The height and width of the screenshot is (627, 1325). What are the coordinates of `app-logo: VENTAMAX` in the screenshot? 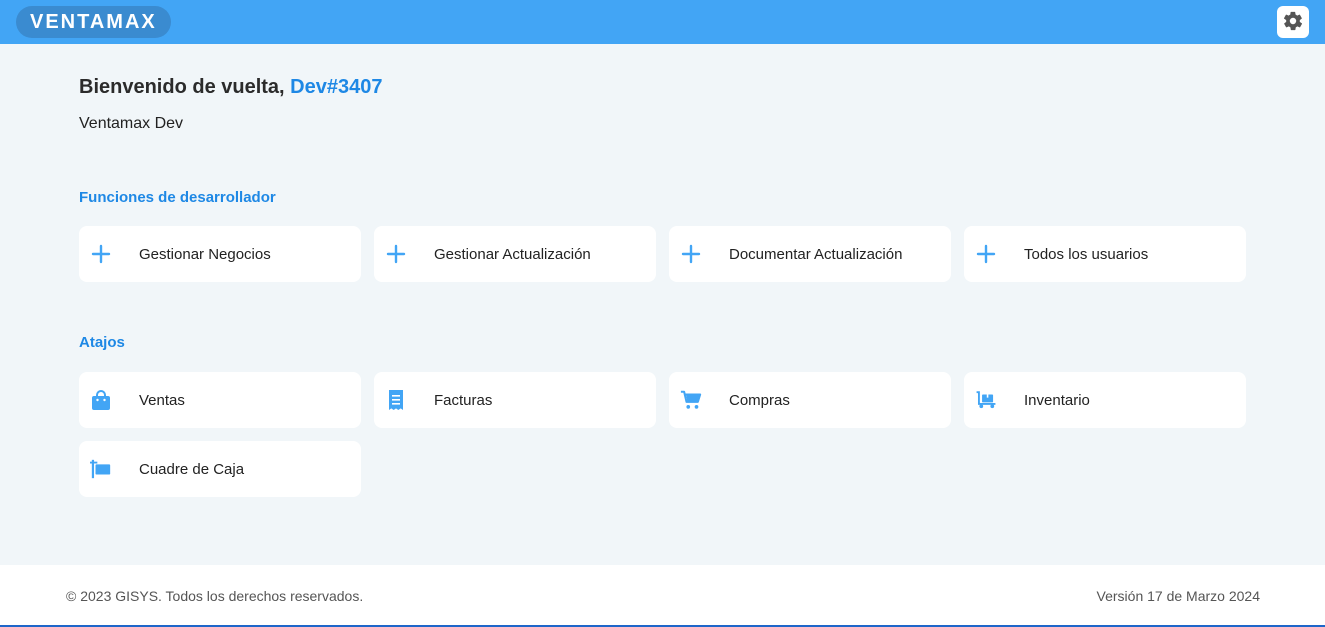 It's located at (93, 22).